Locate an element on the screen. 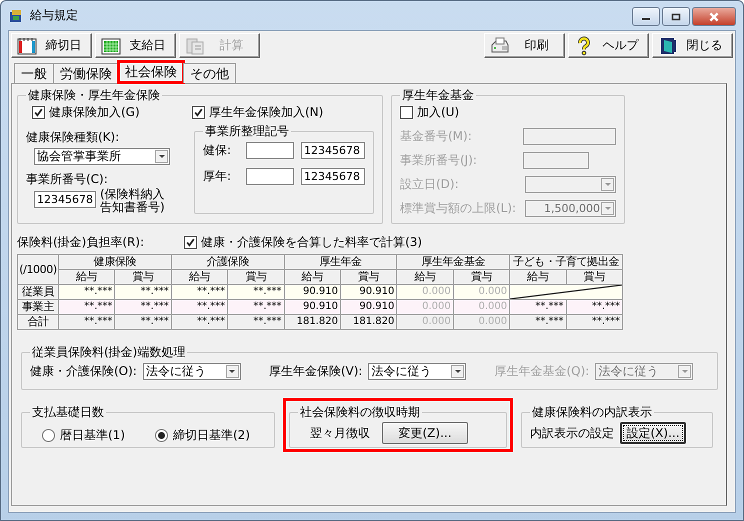  tab: 労働保険 is located at coordinates (86, 73).